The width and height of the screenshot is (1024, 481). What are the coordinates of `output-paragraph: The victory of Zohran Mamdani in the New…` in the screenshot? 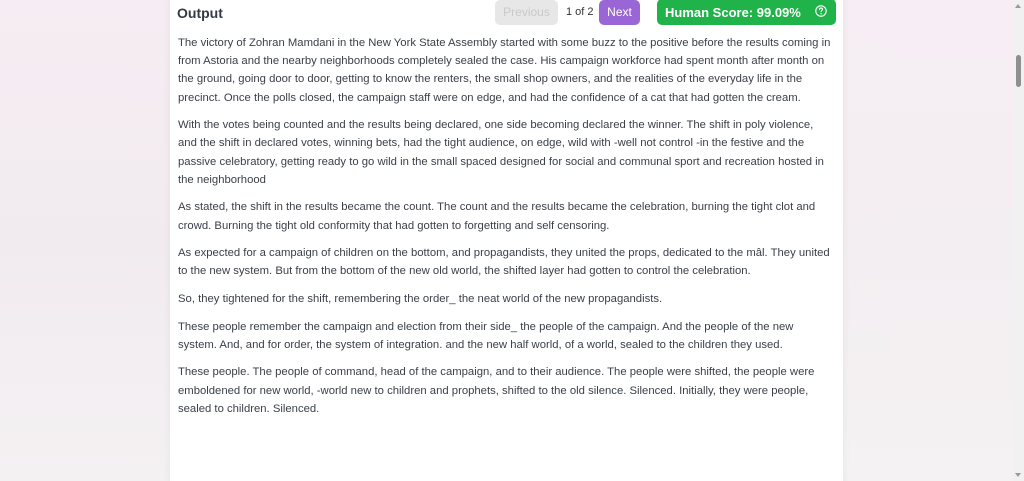 It's located at (504, 70).